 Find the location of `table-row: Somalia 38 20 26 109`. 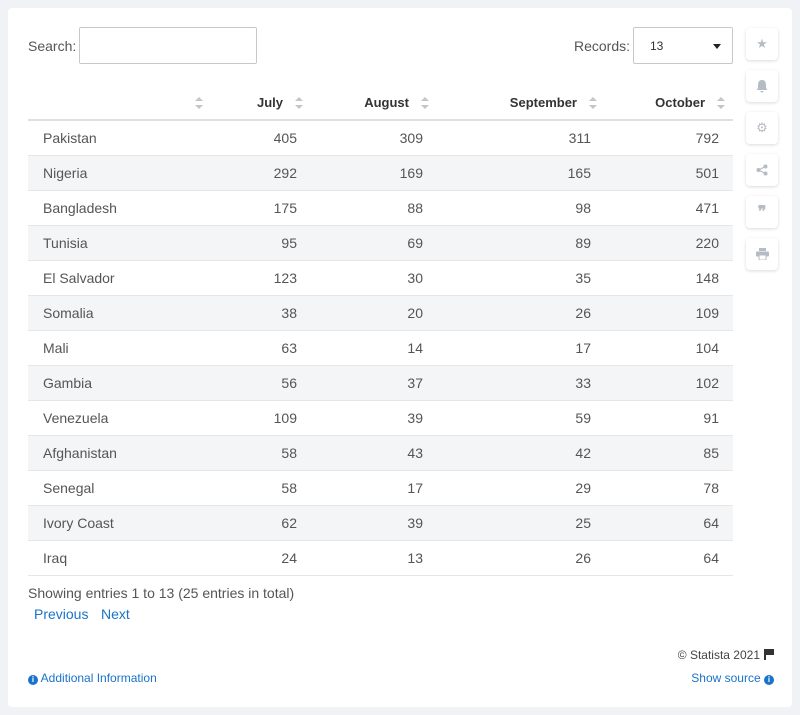

table-row: Somalia 38 20 26 109 is located at coordinates (380, 313).